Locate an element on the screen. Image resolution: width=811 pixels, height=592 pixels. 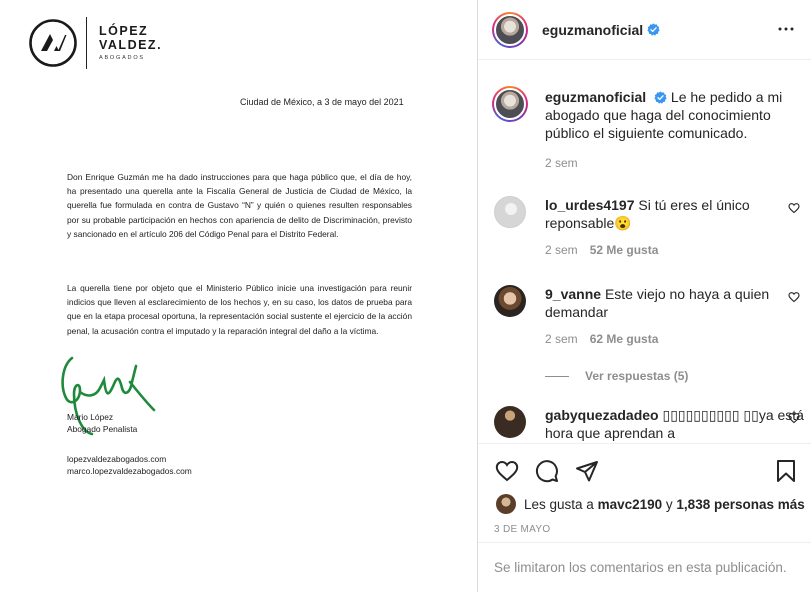
law-firm-logo-icon is located at coordinates (53, 43).